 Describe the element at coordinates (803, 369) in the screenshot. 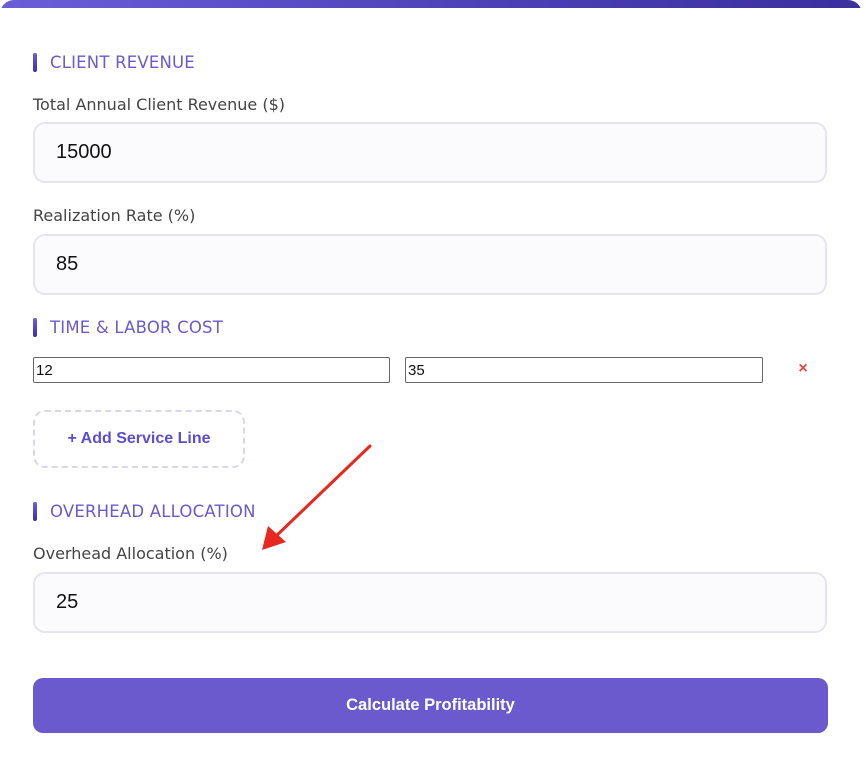

I see `remove-service-line-button: ×` at that location.